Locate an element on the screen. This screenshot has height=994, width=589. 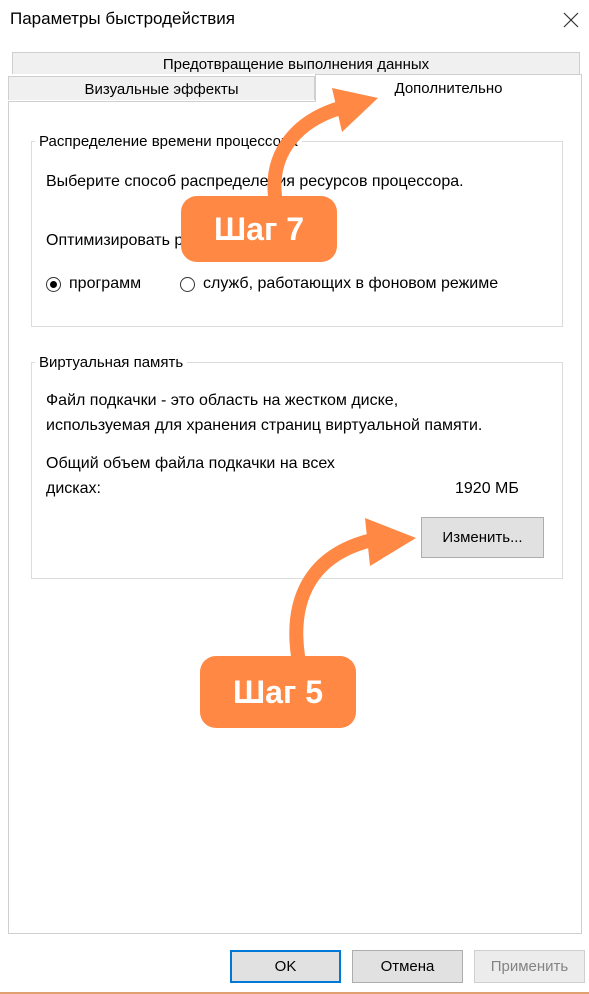
step5-badge: Шаг 5 is located at coordinates (278, 692).